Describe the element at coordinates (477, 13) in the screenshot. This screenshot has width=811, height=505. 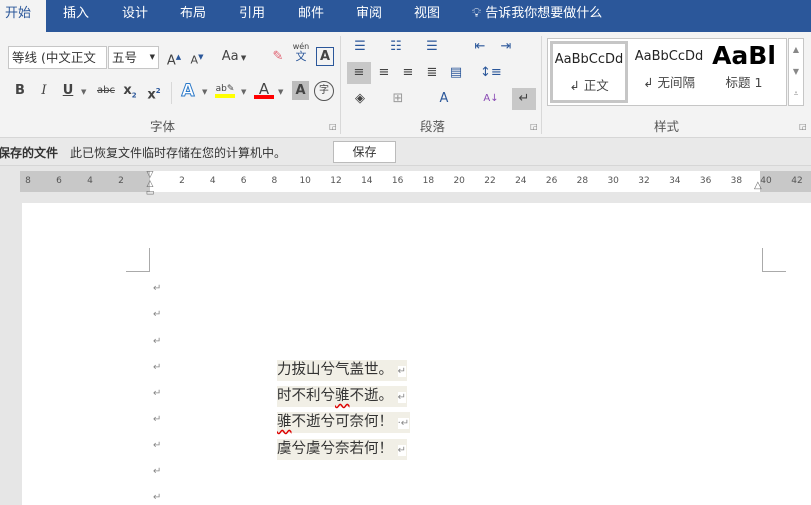
I see `lightbulb-icon: 💡︎` at that location.